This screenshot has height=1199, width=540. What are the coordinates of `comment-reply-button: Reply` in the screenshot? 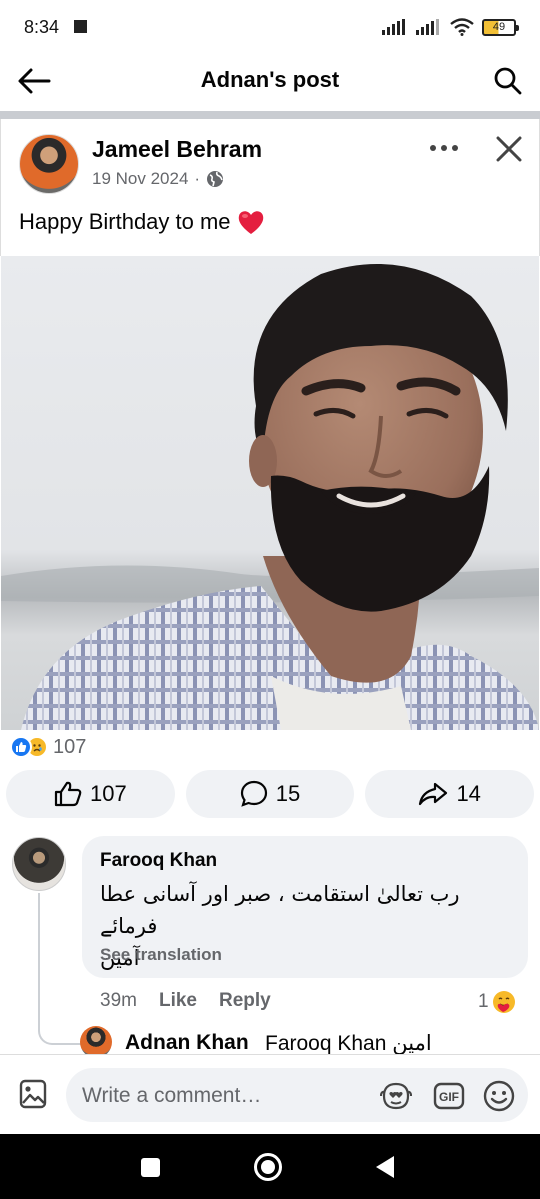 It's located at (245, 1001).